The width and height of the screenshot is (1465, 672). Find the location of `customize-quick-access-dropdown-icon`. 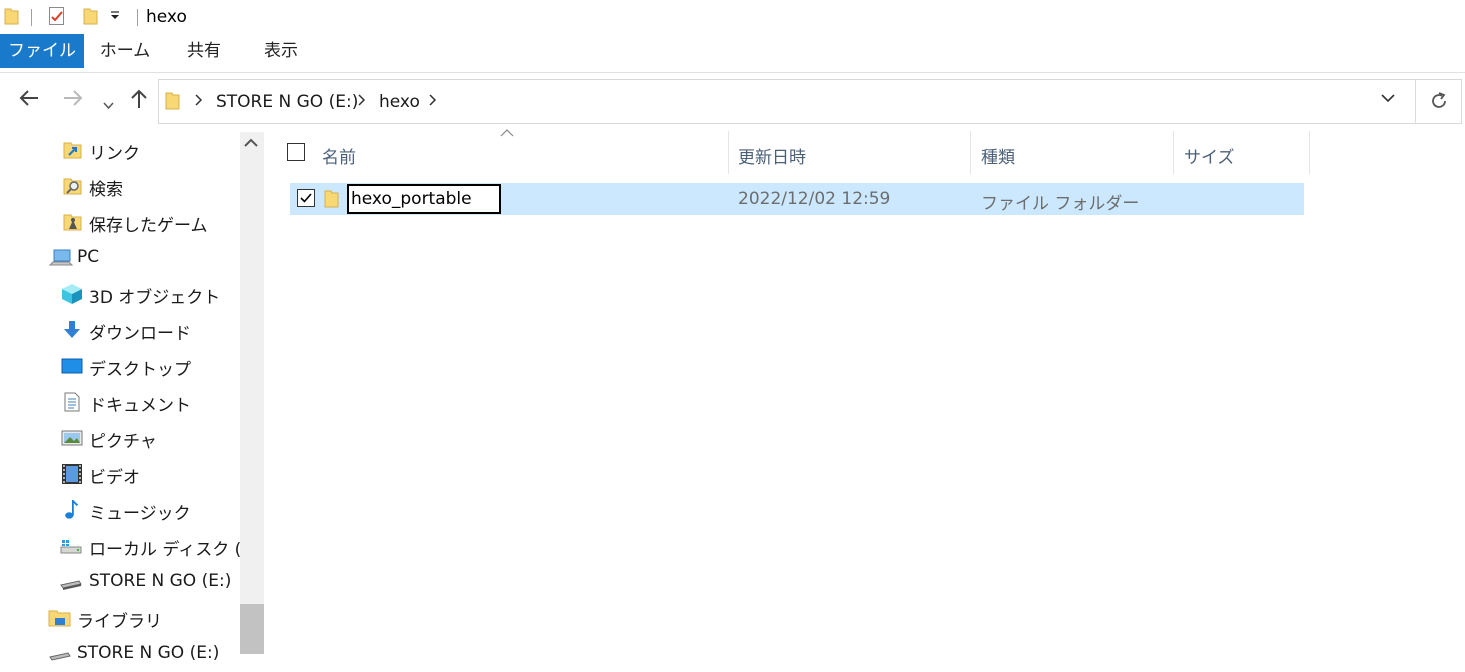

customize-quick-access-dropdown-icon is located at coordinates (115, 16).